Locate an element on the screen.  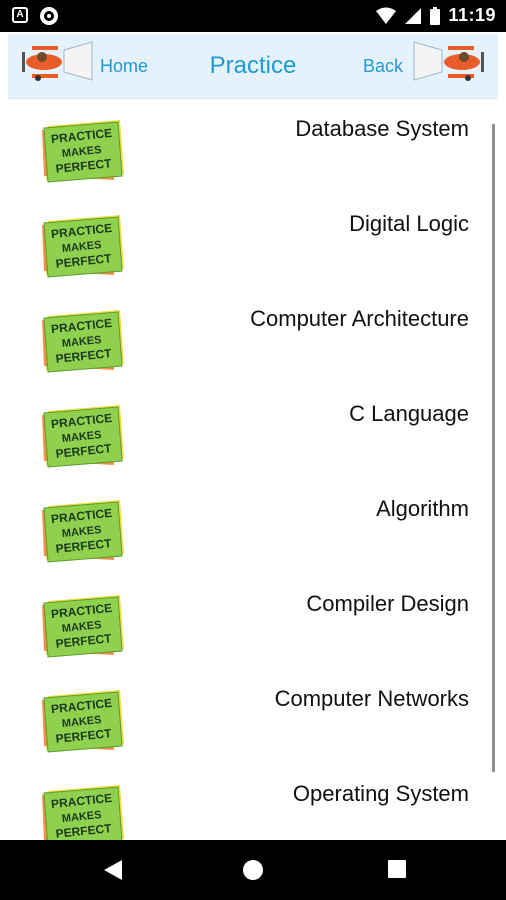
nav-recents-icon is located at coordinates (397, 869).